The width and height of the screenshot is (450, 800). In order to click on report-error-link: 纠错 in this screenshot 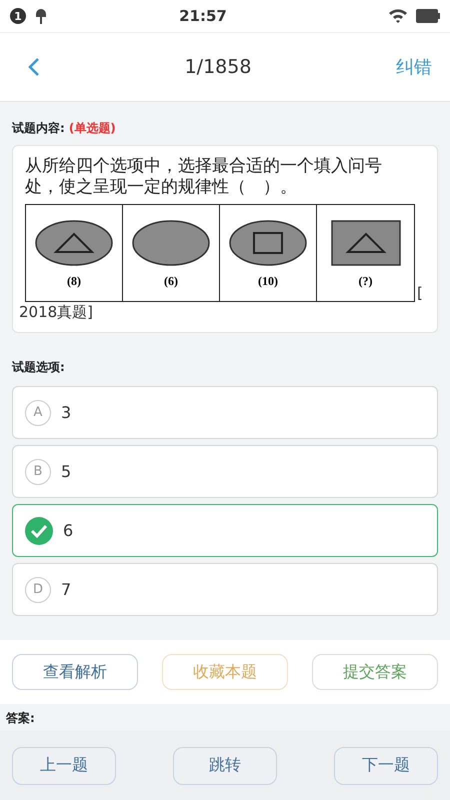, I will do `click(414, 67)`.